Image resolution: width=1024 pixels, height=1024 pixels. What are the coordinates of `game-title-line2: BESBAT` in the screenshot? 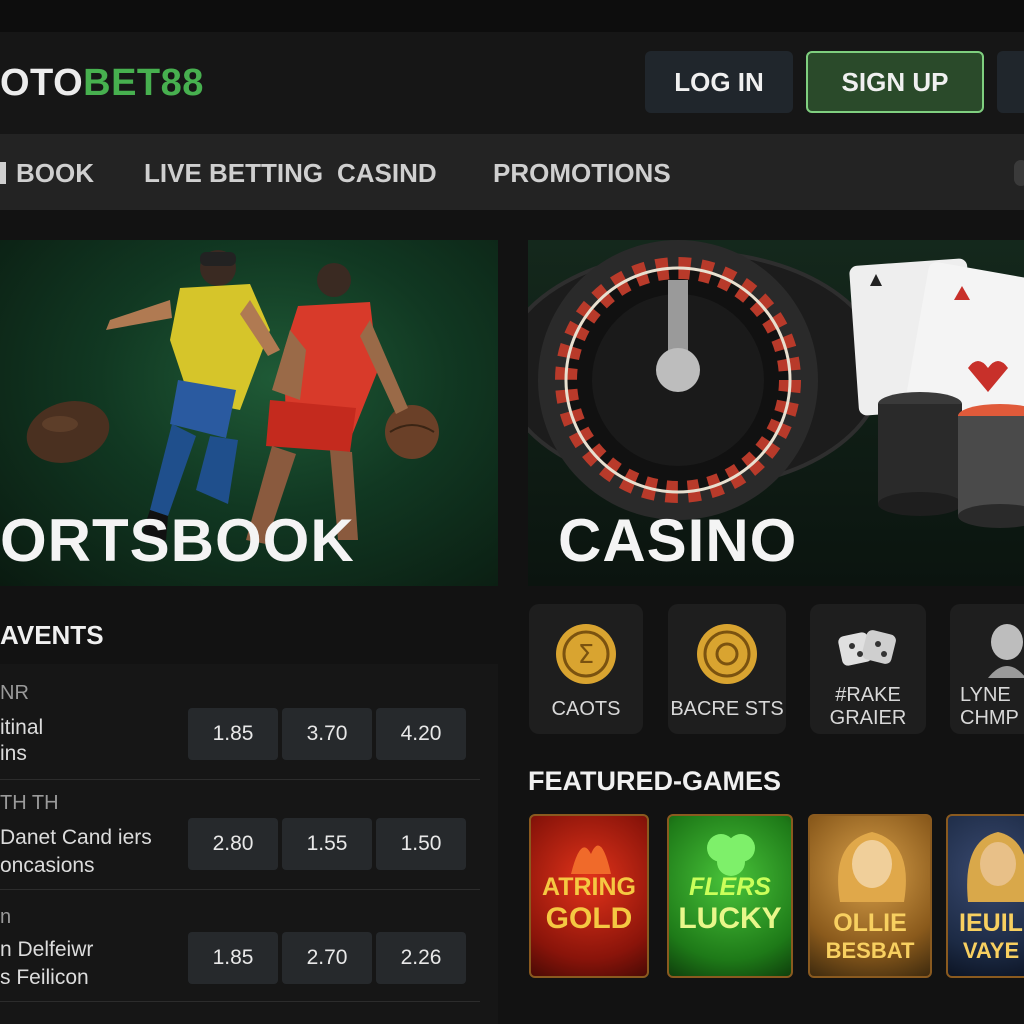 It's located at (870, 950).